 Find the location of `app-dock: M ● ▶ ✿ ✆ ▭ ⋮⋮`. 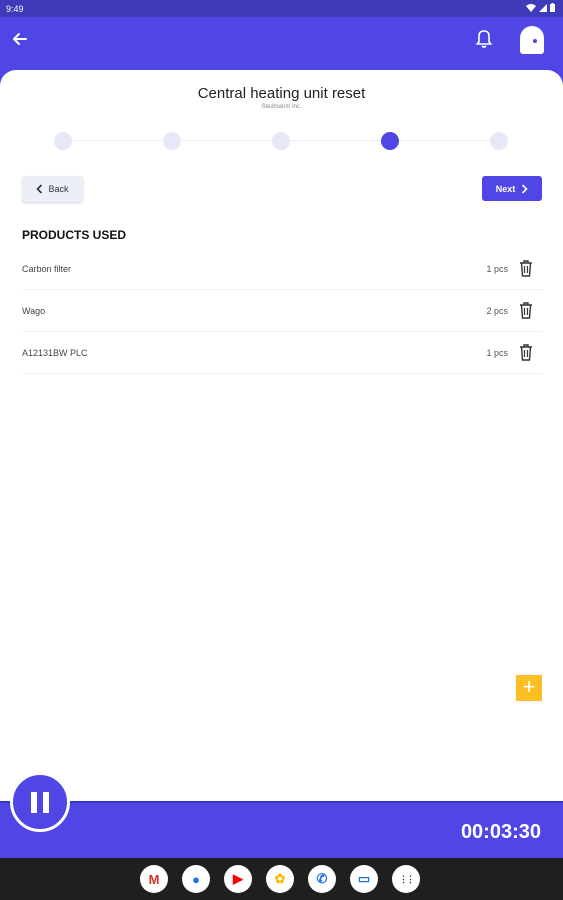

app-dock: M ● ▶ ✿ ✆ ▭ ⋮⋮ is located at coordinates (280, 879).